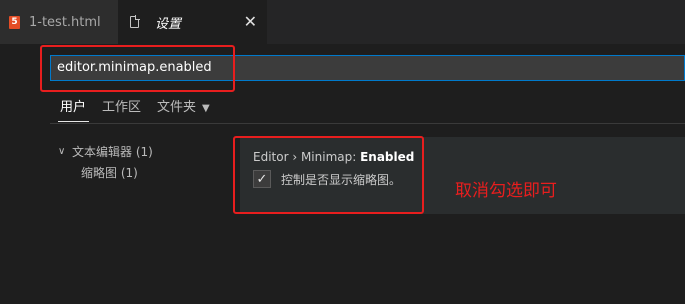 The image size is (685, 304). I want to click on toc-group-text-editor: ∨ 文本编辑器 (1), so click(105, 151).